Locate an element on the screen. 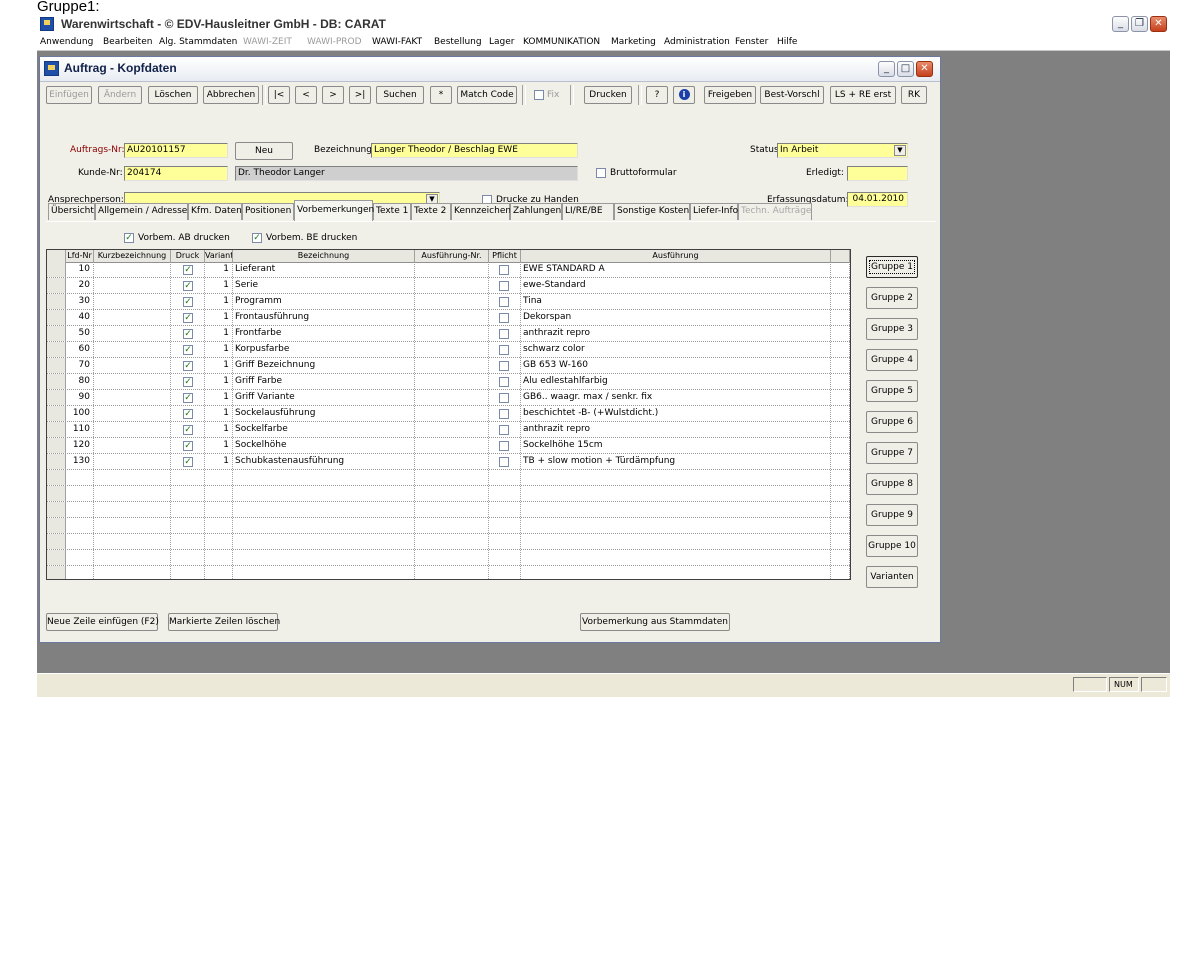  cell-bezeichnung: Serie is located at coordinates (324, 285).